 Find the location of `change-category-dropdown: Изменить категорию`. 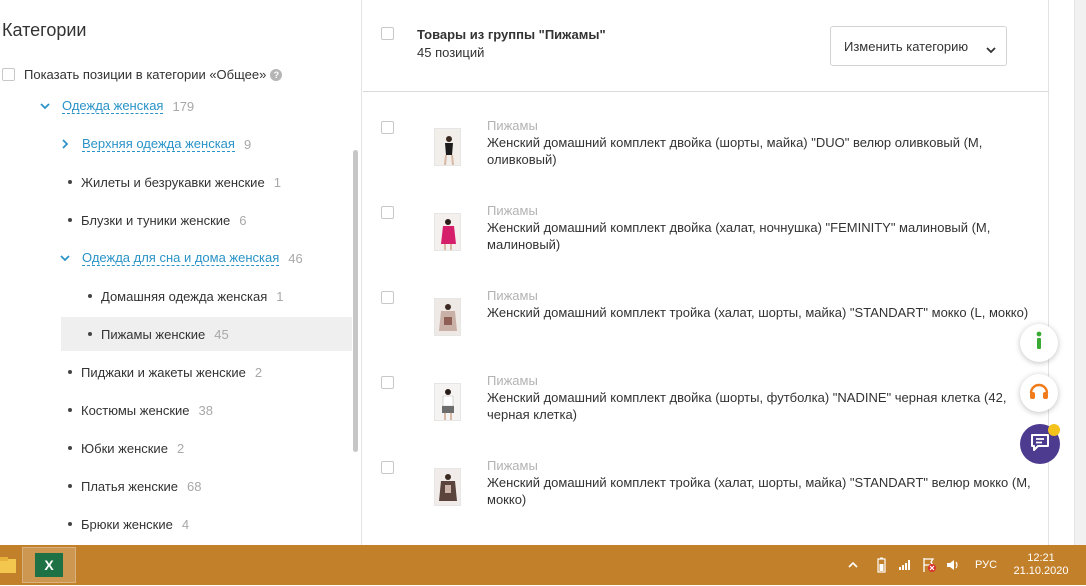

change-category-dropdown: Изменить категорию is located at coordinates (918, 46).